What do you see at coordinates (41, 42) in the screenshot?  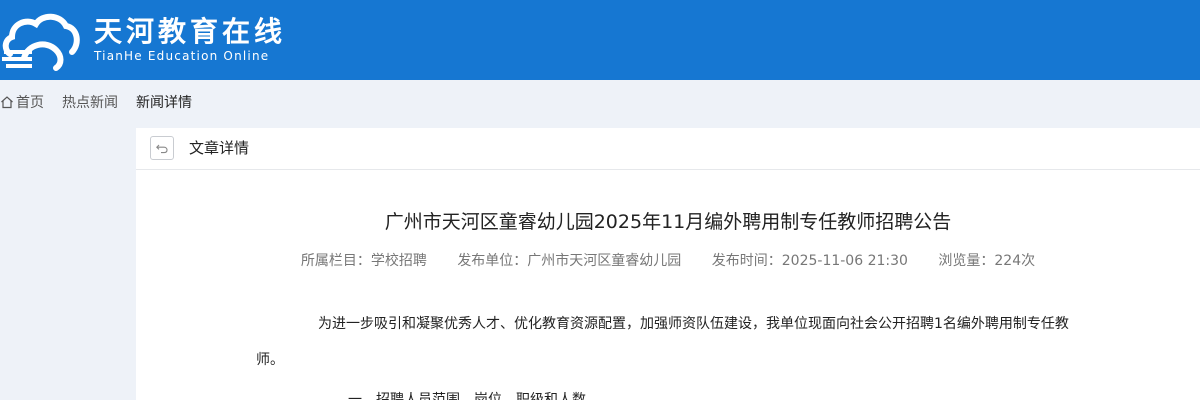 I see `logo-cloud-icon` at bounding box center [41, 42].